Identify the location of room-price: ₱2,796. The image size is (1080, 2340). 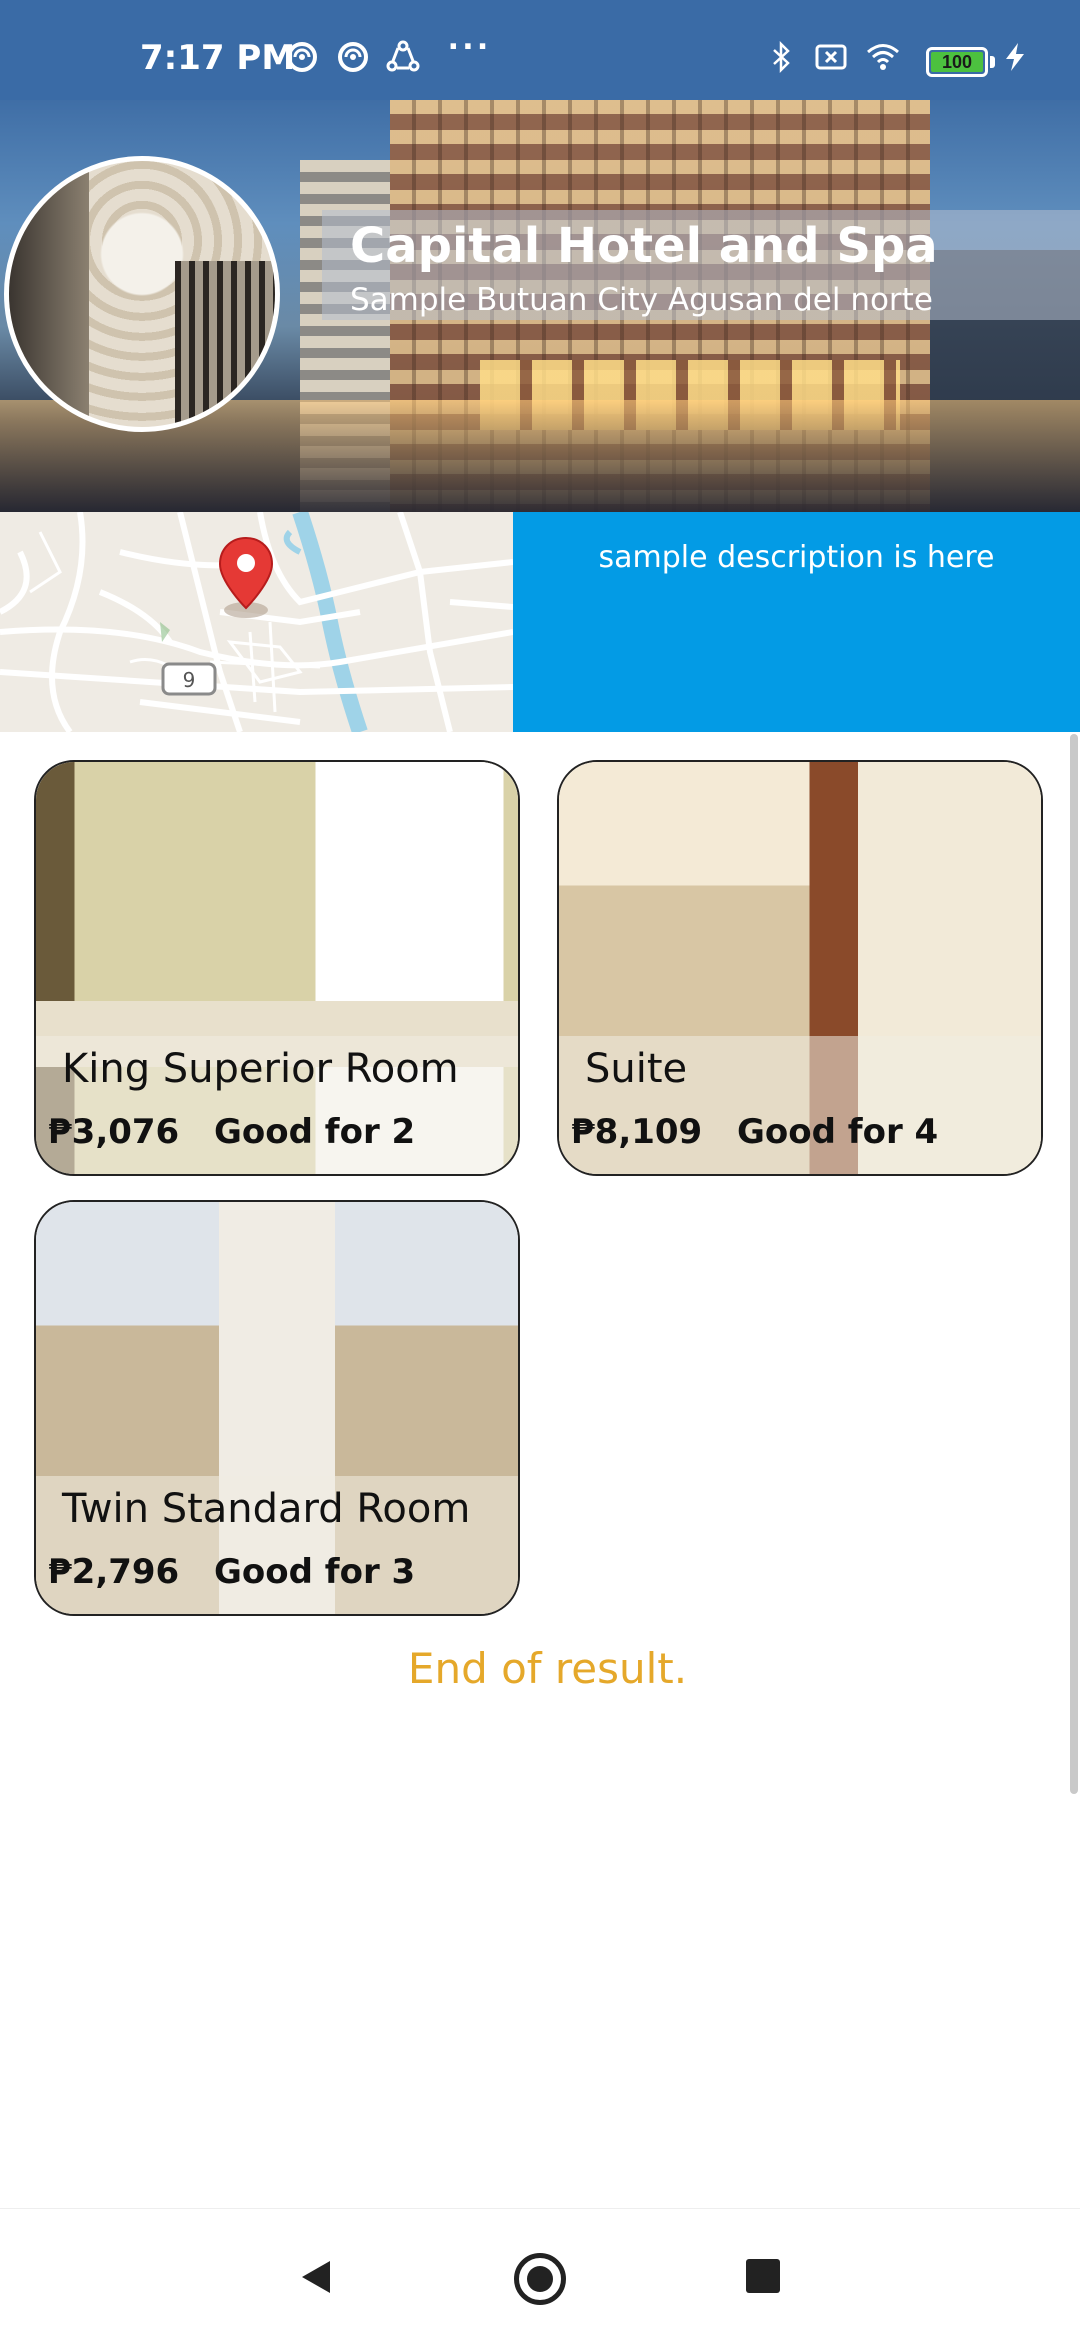
(114, 1572).